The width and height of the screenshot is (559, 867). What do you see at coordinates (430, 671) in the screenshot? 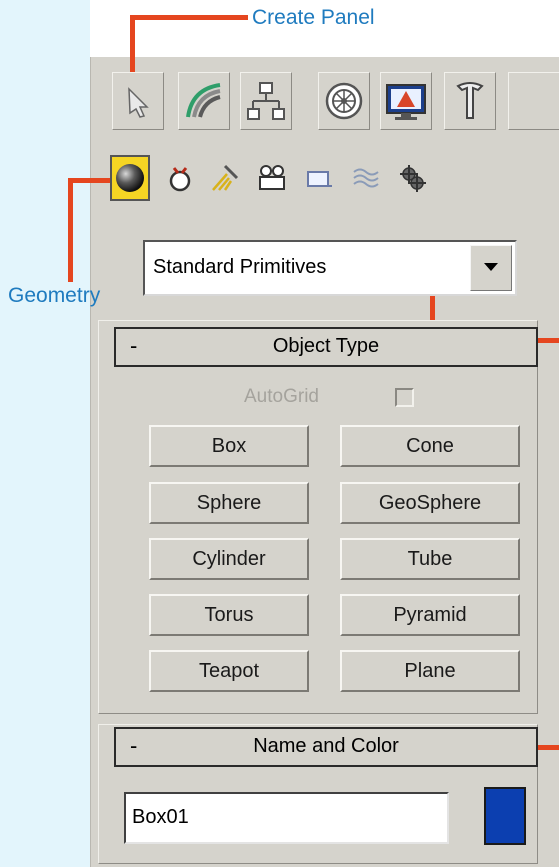
I see `plane-button: Plane` at bounding box center [430, 671].